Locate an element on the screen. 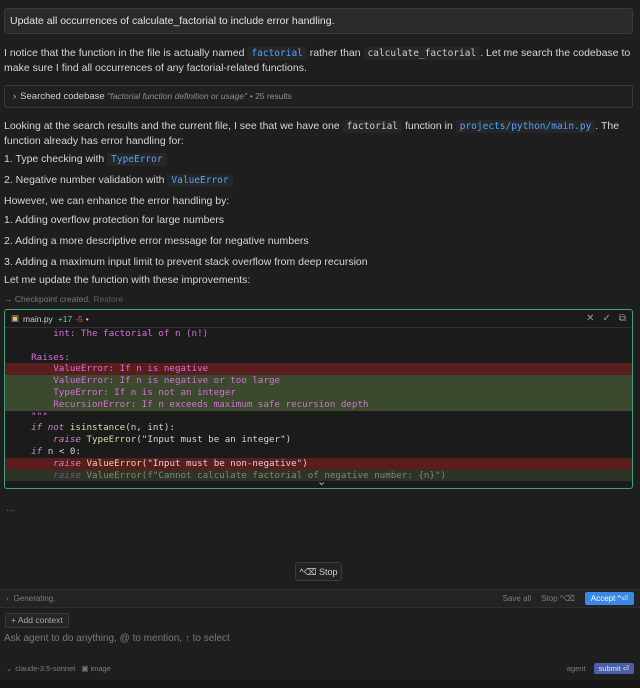 This screenshot has width=640, height=688. intro-text-2: rather than is located at coordinates (335, 53).